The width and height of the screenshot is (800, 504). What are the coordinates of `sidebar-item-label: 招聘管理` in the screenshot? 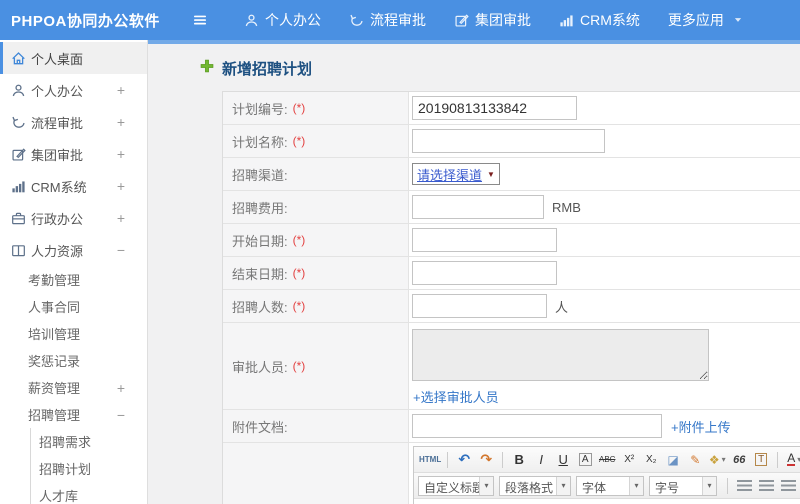 It's located at (54, 415).